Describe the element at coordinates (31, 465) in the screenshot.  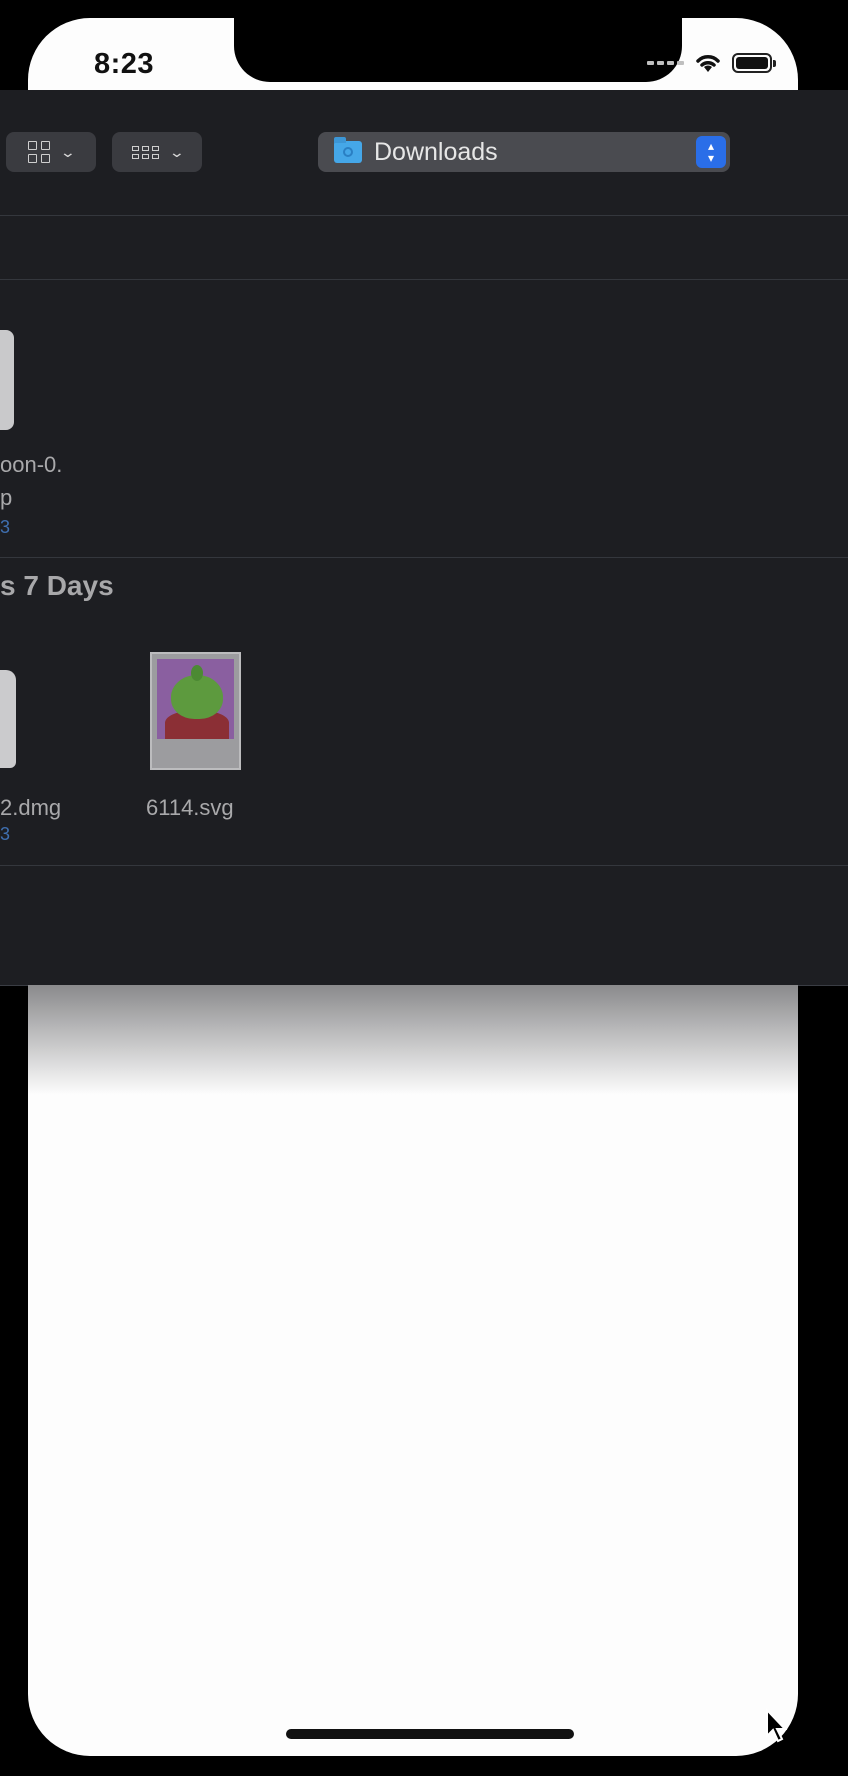
I see `file-name: oon-0.` at that location.